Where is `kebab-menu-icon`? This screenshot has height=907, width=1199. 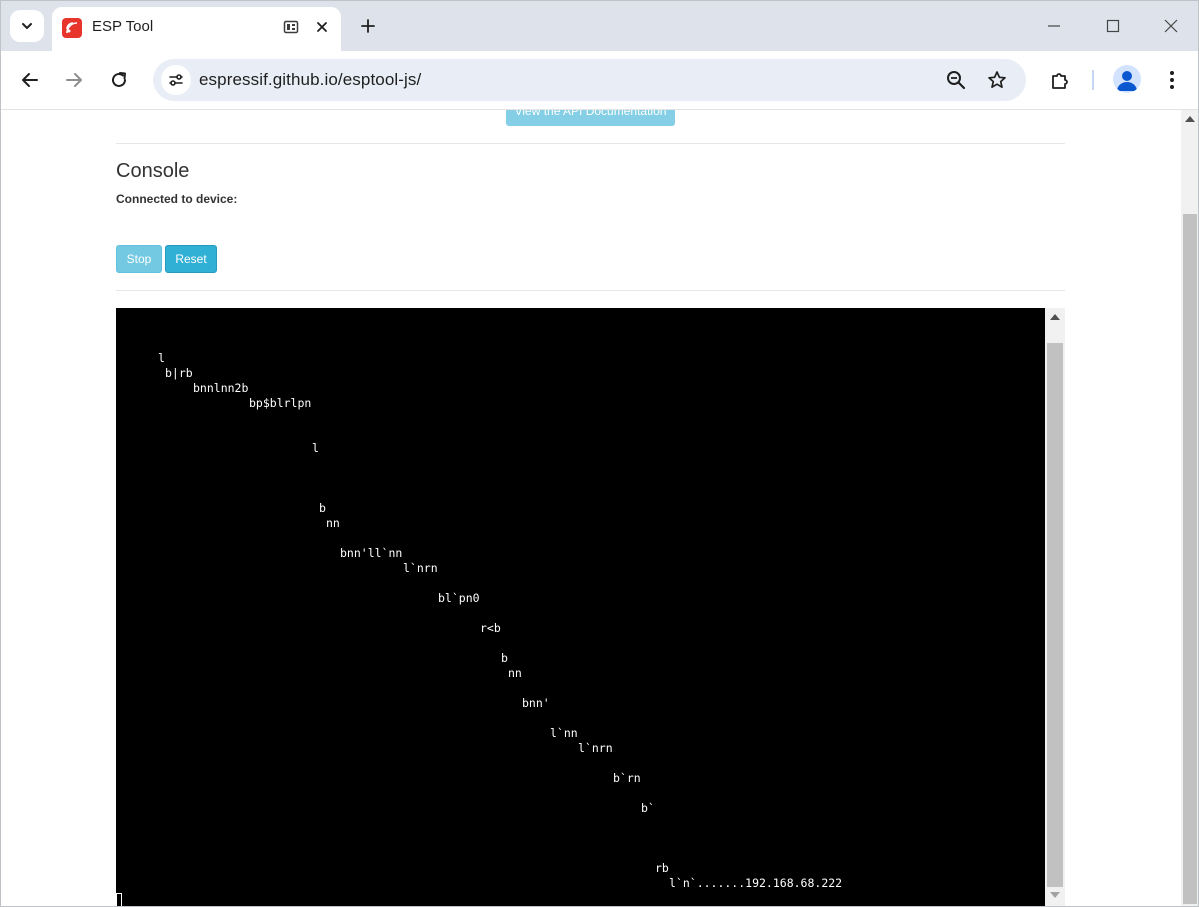 kebab-menu-icon is located at coordinates (1172, 80).